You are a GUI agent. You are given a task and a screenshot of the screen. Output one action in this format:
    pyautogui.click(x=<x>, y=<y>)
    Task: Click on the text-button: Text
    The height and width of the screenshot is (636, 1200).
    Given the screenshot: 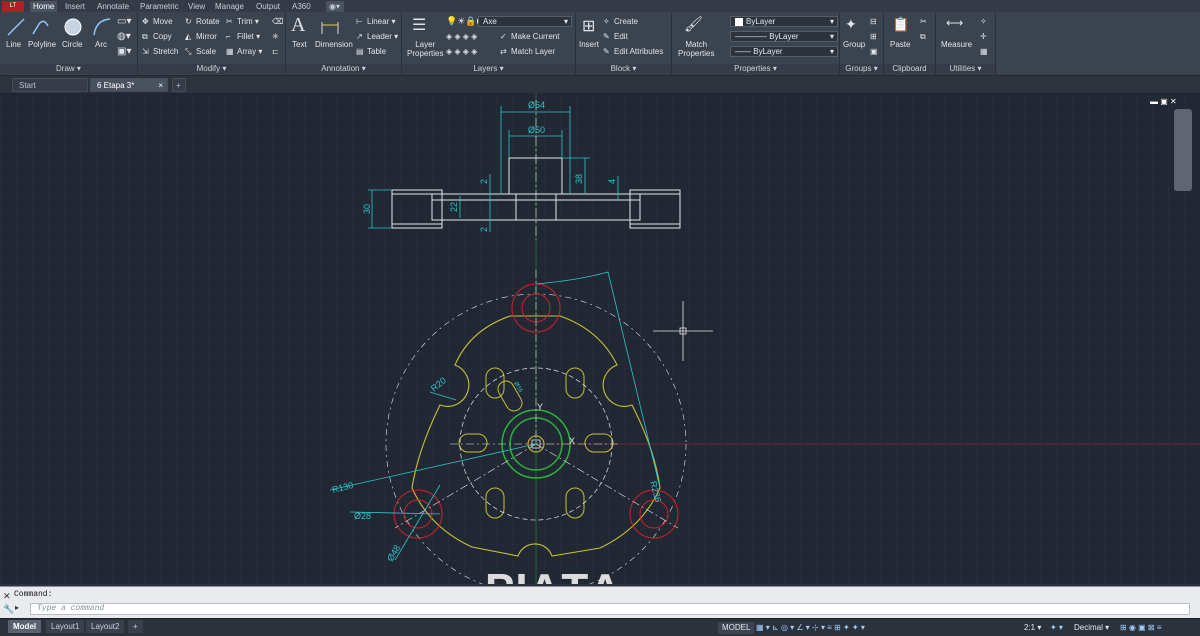 What is the action you would take?
    pyautogui.click(x=299, y=44)
    